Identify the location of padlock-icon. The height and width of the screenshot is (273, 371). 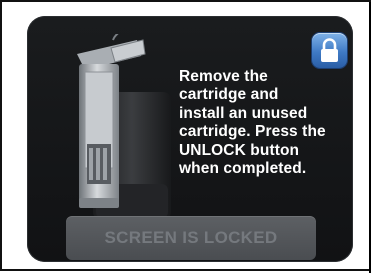
(329, 50).